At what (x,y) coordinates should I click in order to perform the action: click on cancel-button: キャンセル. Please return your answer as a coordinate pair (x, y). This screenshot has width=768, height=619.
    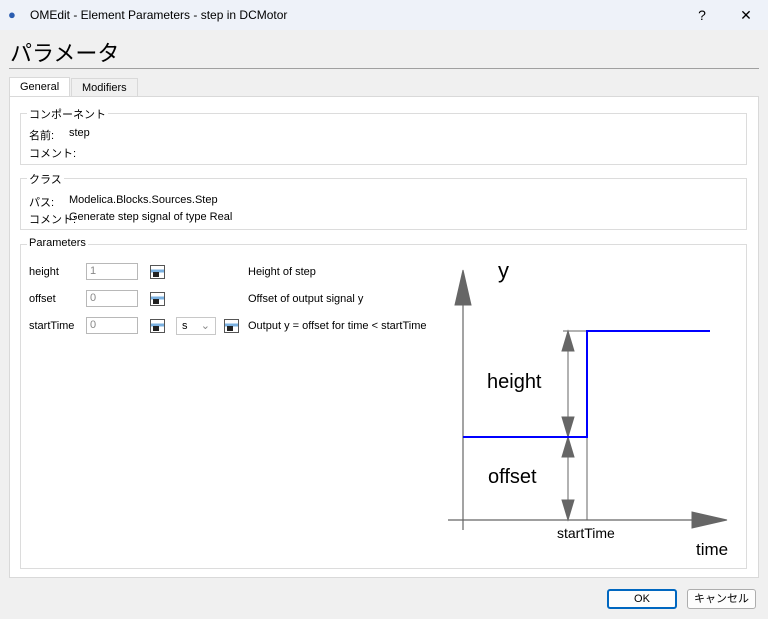
    Looking at the image, I should click on (721, 599).